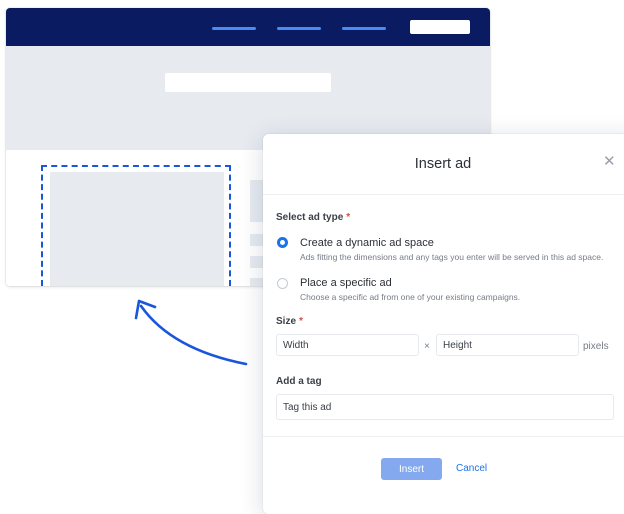 This screenshot has width=624, height=514. What do you see at coordinates (596, 346) in the screenshot?
I see `size-unit-label: pixels` at bounding box center [596, 346].